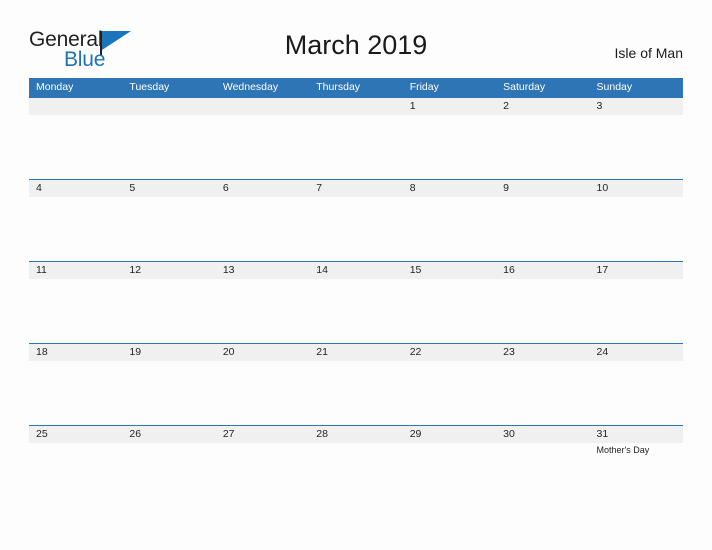  I want to click on weekday-header-monday: Monday, so click(55, 87).